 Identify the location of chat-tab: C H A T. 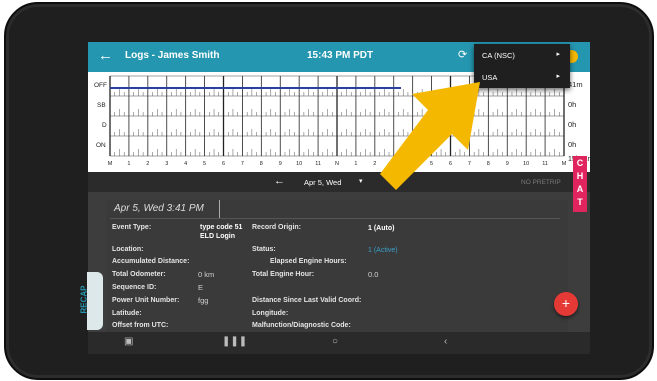
(580, 184).